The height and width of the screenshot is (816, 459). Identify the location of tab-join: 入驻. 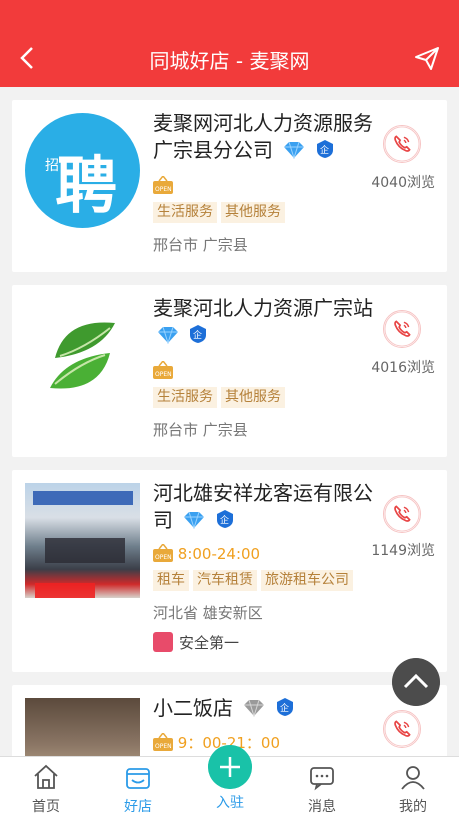
(230, 780).